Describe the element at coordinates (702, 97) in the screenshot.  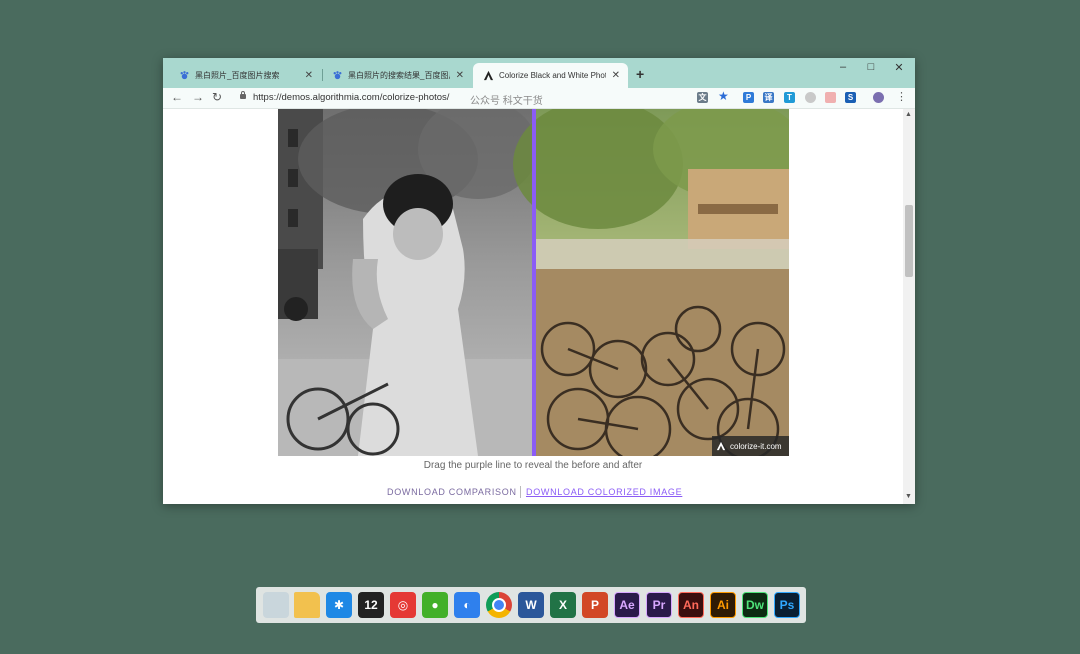
I see `translate-icon: 文` at that location.